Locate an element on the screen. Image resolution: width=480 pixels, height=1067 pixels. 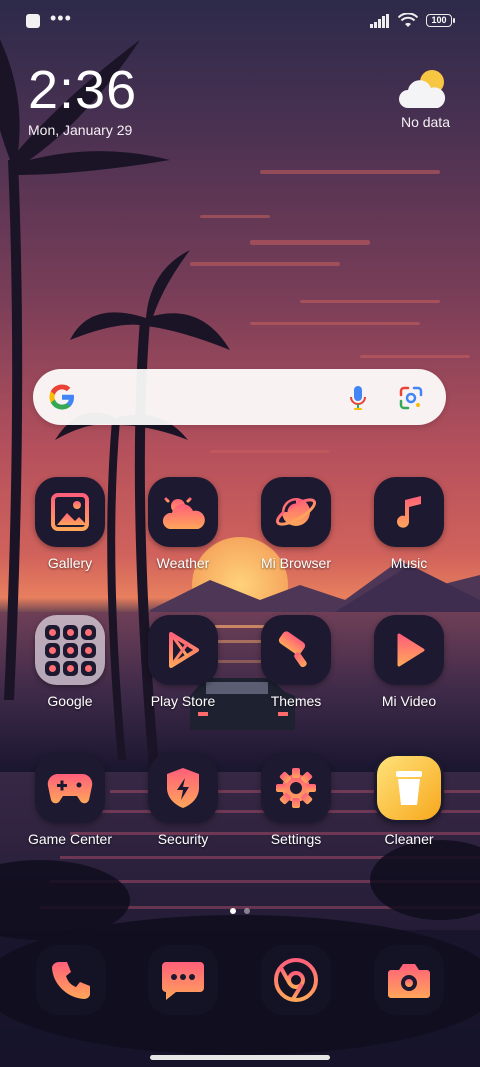
dock-camera is located at coordinates (409, 980).